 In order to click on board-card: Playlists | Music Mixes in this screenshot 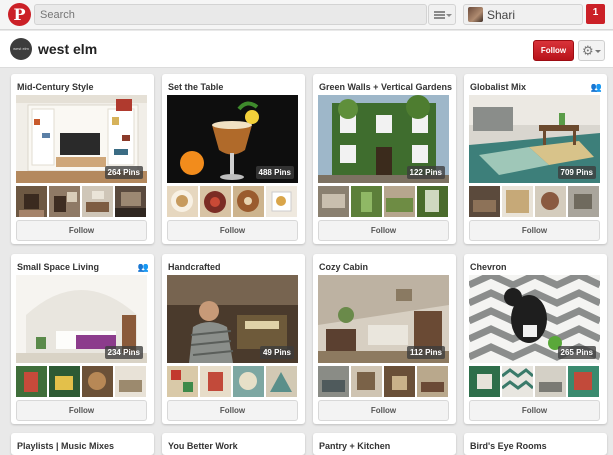, I will do `click(82, 444)`.